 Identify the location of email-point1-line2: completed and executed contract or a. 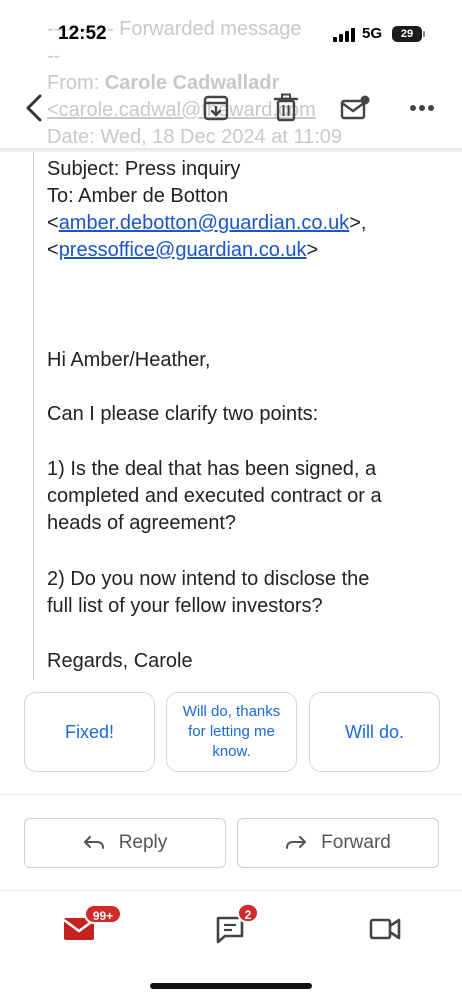
(214, 496).